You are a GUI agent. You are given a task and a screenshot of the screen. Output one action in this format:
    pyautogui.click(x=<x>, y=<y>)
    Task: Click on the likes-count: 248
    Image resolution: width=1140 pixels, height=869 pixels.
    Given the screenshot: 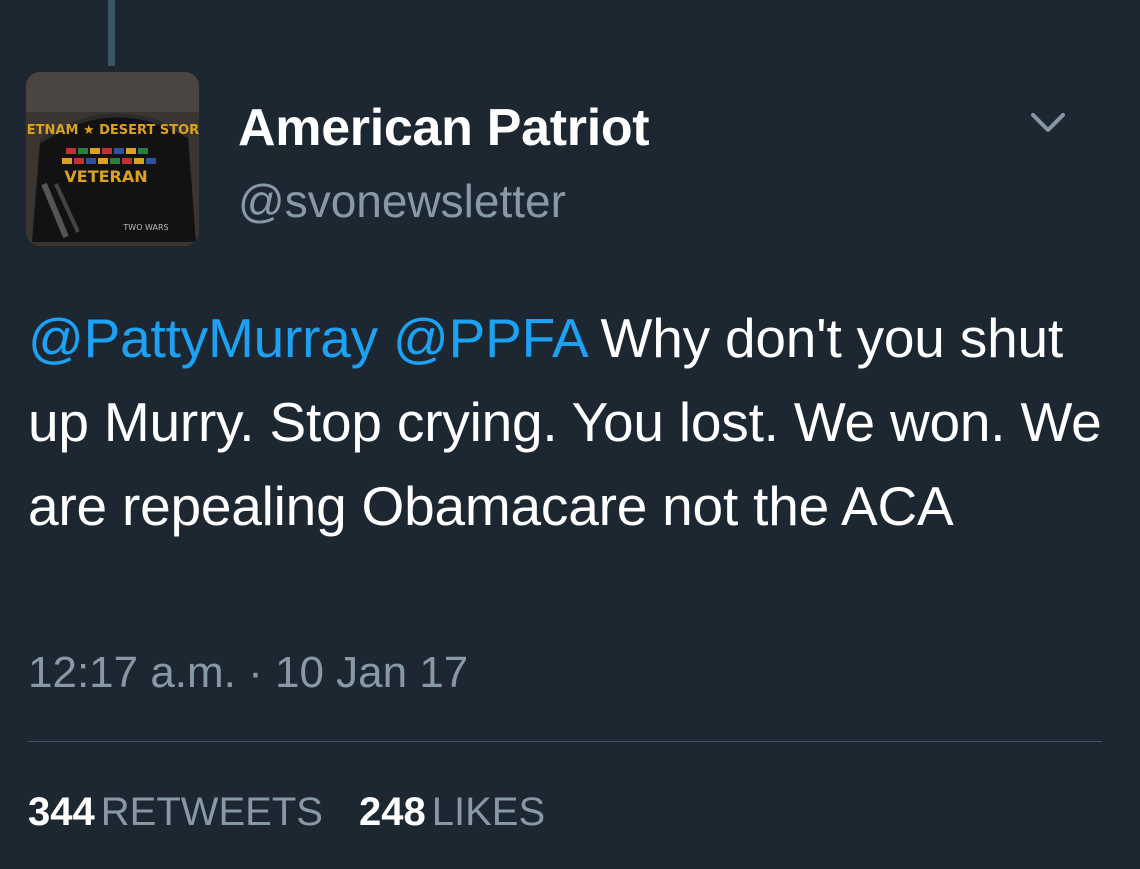 What is the action you would take?
    pyautogui.click(x=392, y=812)
    